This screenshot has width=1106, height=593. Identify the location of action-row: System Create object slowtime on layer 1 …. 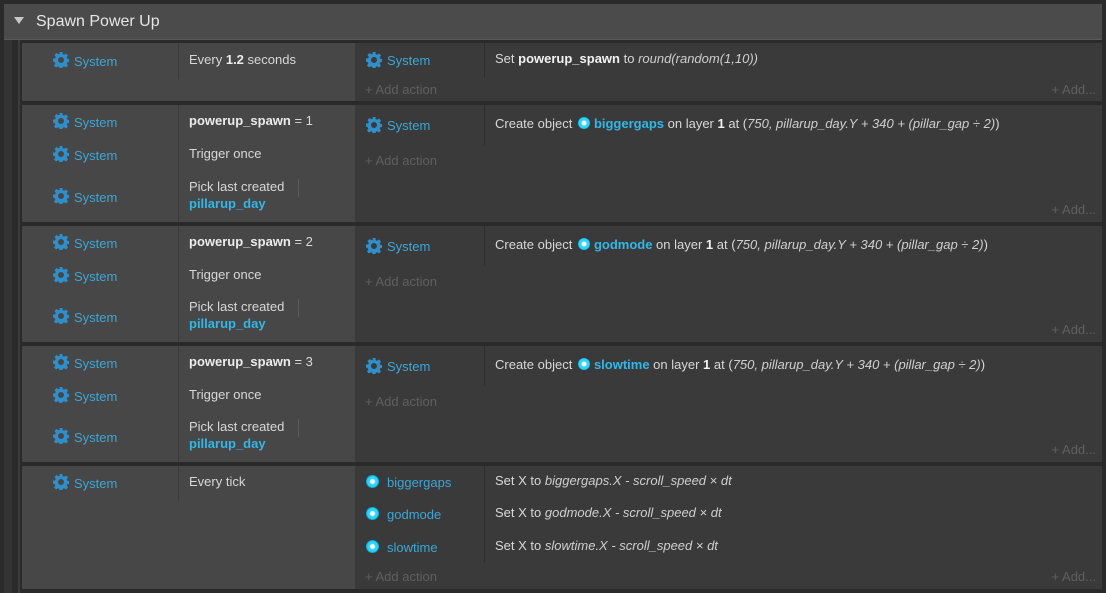
(728, 366).